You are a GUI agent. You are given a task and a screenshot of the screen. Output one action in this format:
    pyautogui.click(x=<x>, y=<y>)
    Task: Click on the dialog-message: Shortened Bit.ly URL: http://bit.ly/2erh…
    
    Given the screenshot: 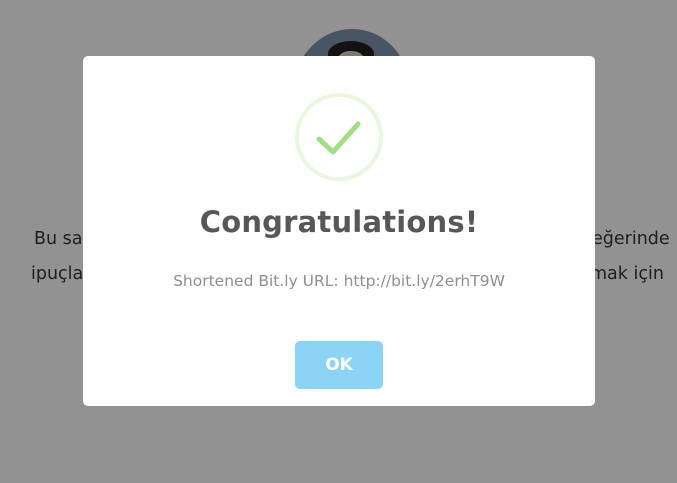 What is the action you would take?
    pyautogui.click(x=339, y=281)
    